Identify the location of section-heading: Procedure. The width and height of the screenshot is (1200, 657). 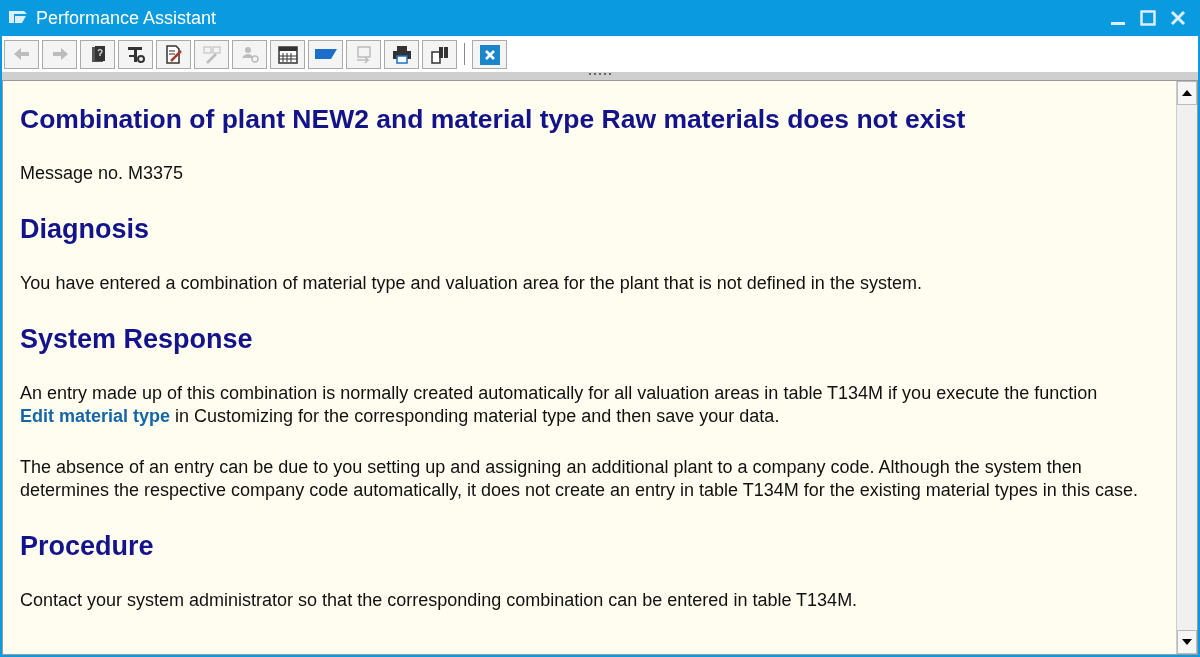
(87, 546).